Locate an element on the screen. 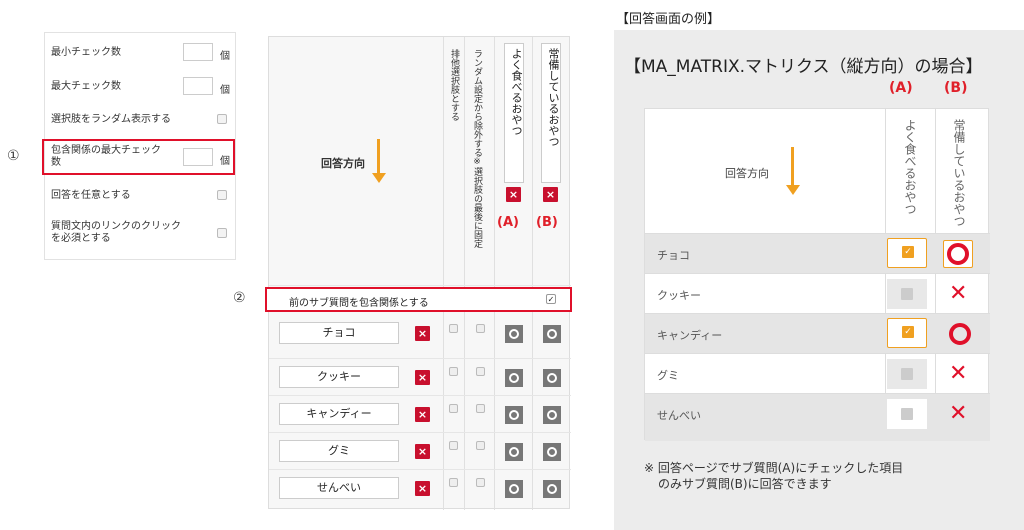 The height and width of the screenshot is (530, 1024). min-check-input is located at coordinates (198, 52).